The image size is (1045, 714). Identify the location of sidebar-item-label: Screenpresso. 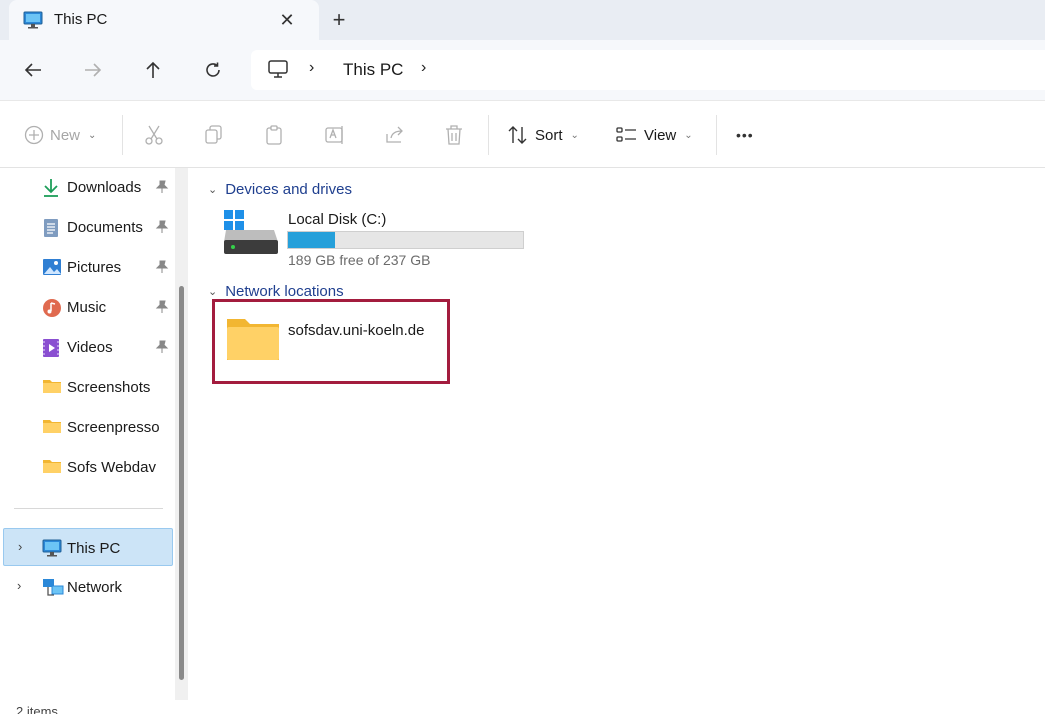
(113, 427).